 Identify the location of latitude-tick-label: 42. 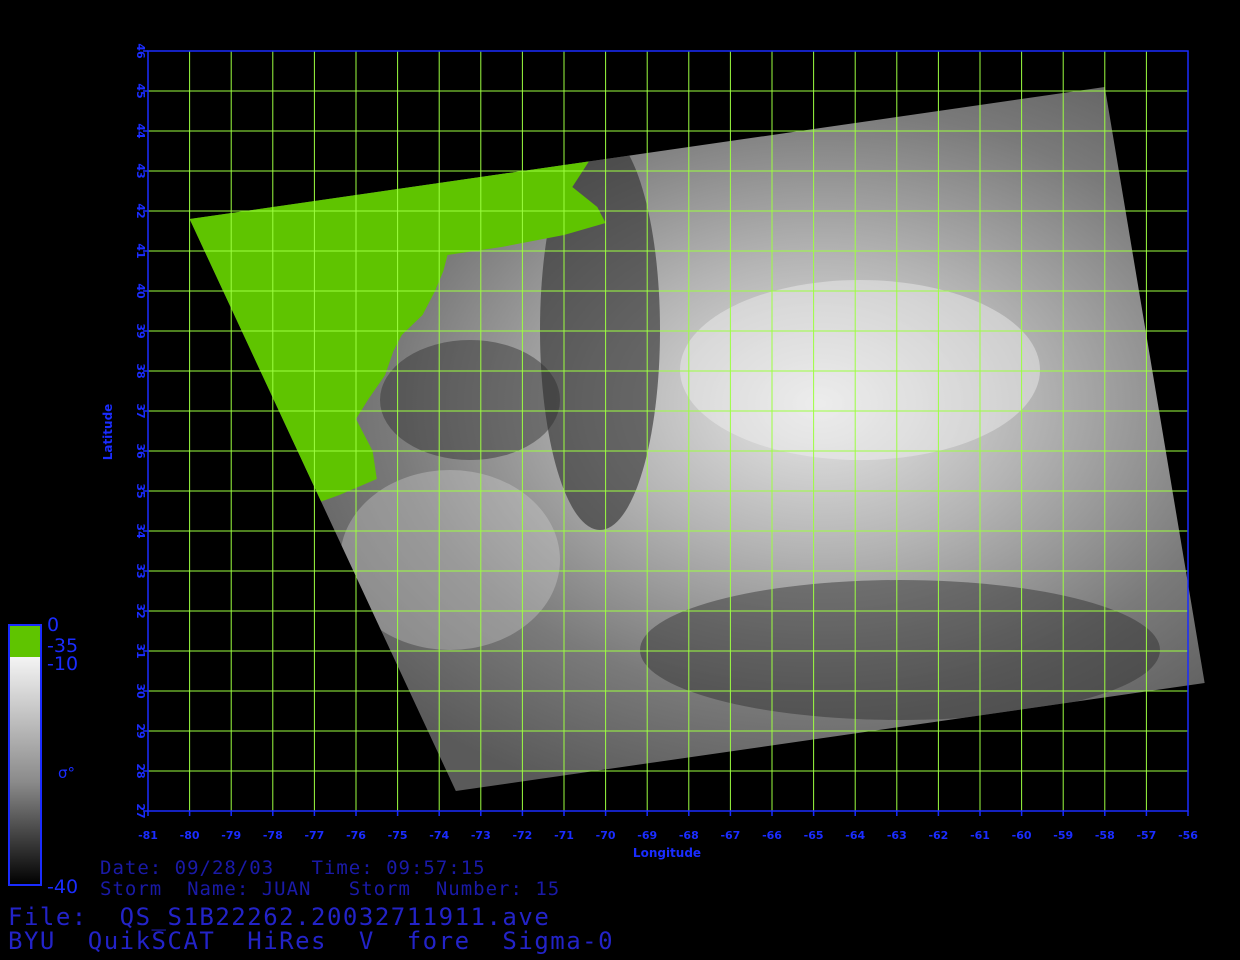
(140, 210).